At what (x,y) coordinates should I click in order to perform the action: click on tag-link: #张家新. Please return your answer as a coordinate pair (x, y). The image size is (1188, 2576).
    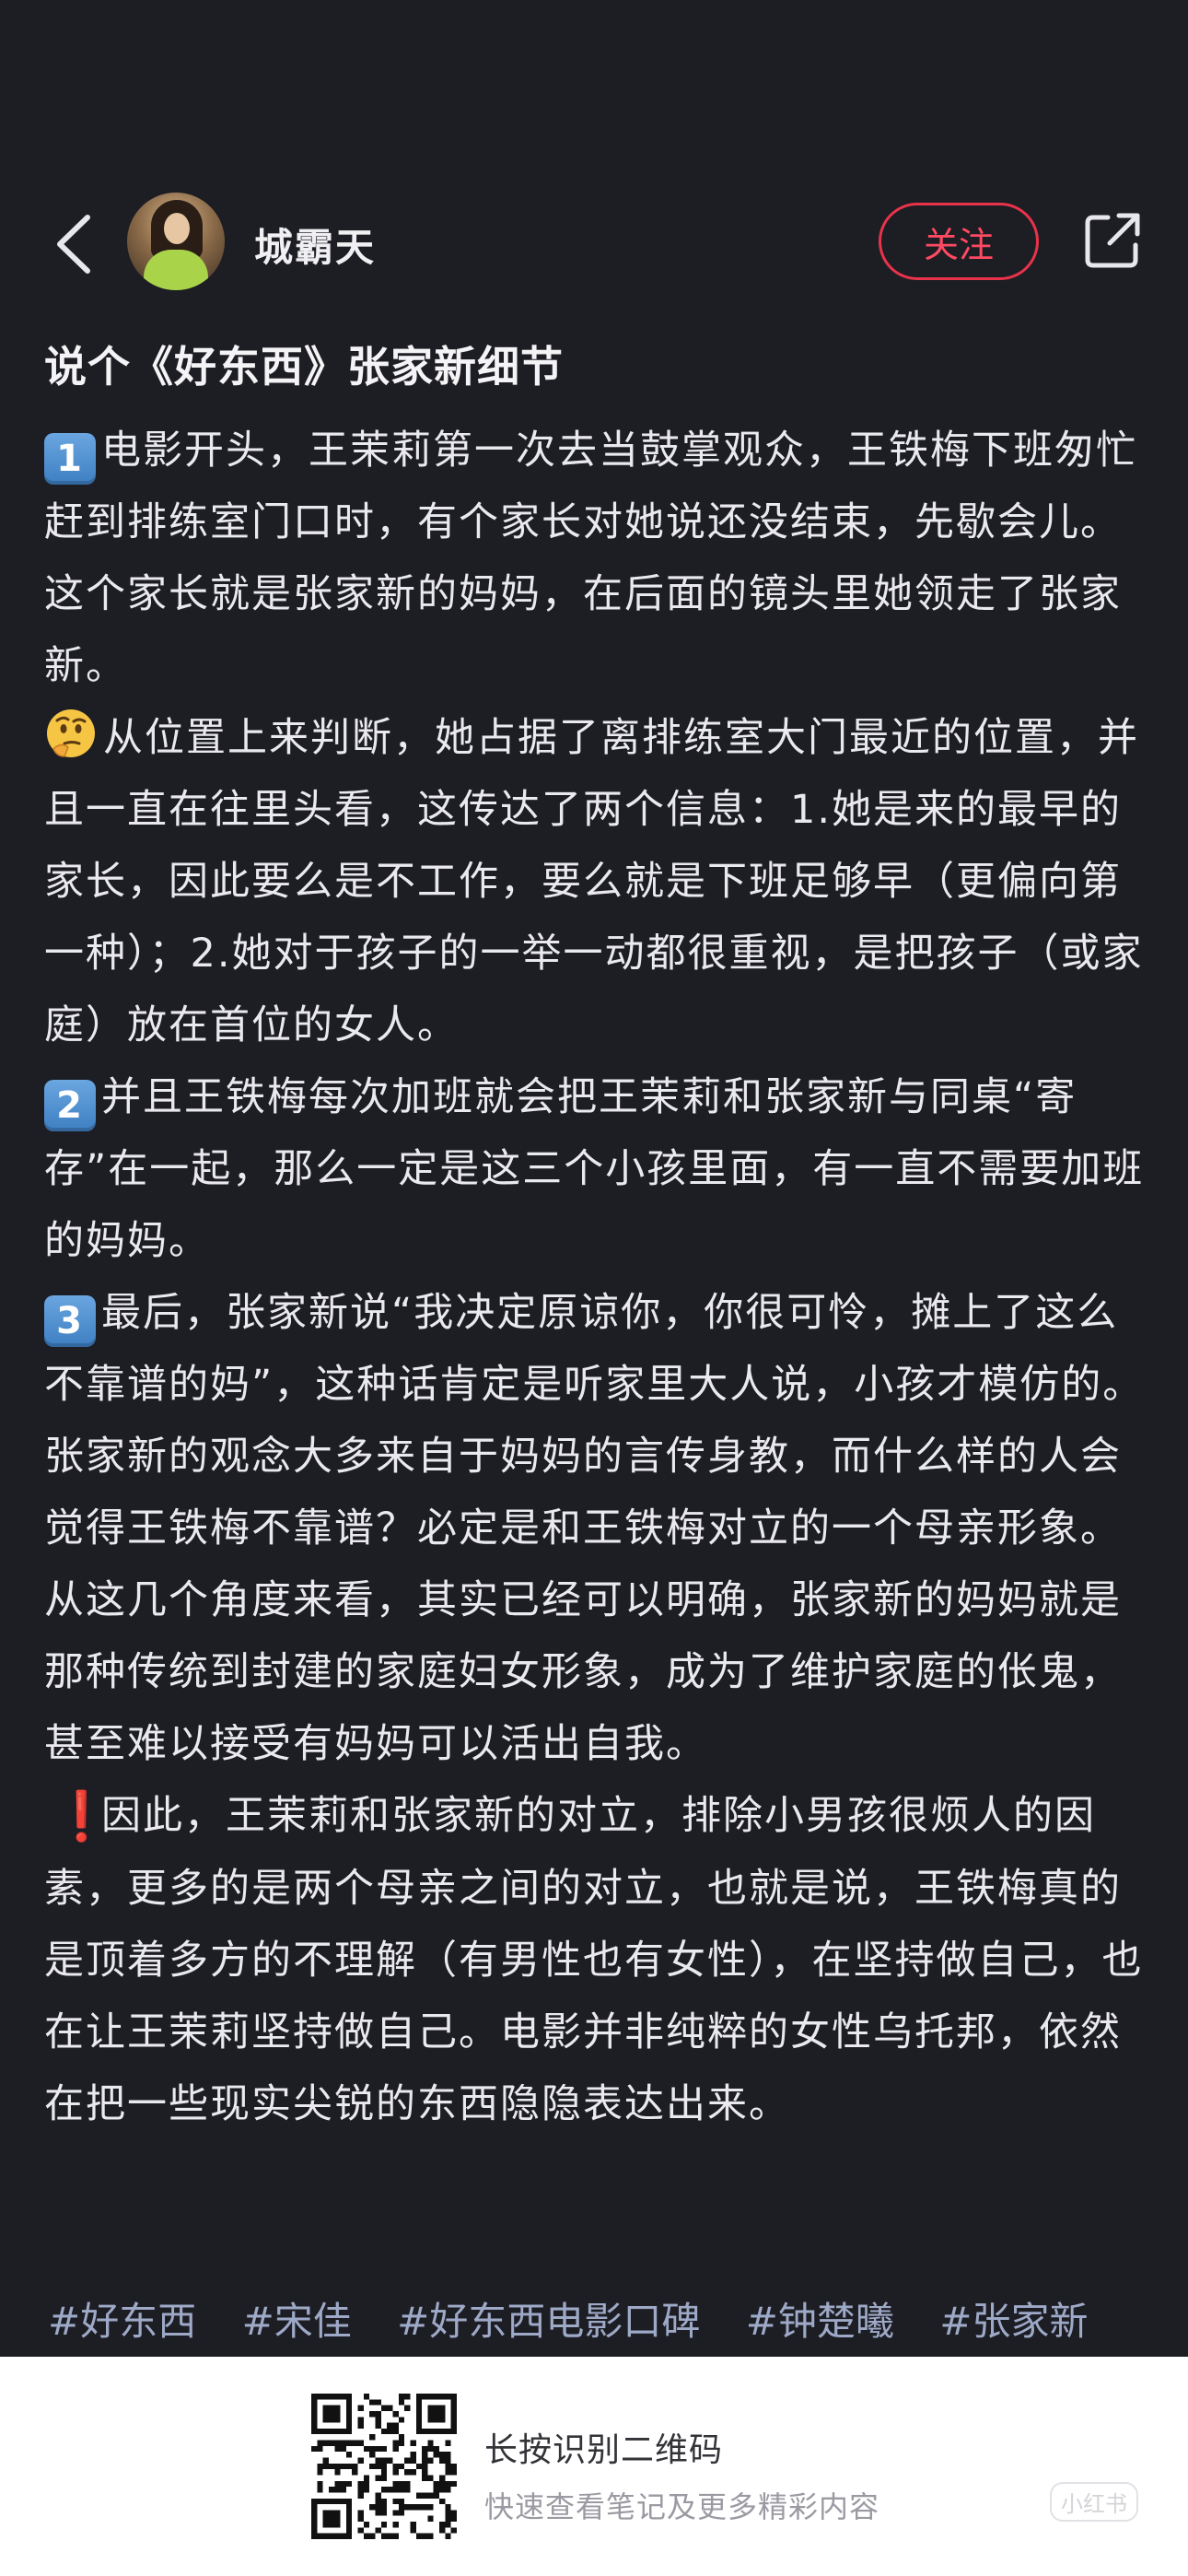
    Looking at the image, I should click on (1013, 2318).